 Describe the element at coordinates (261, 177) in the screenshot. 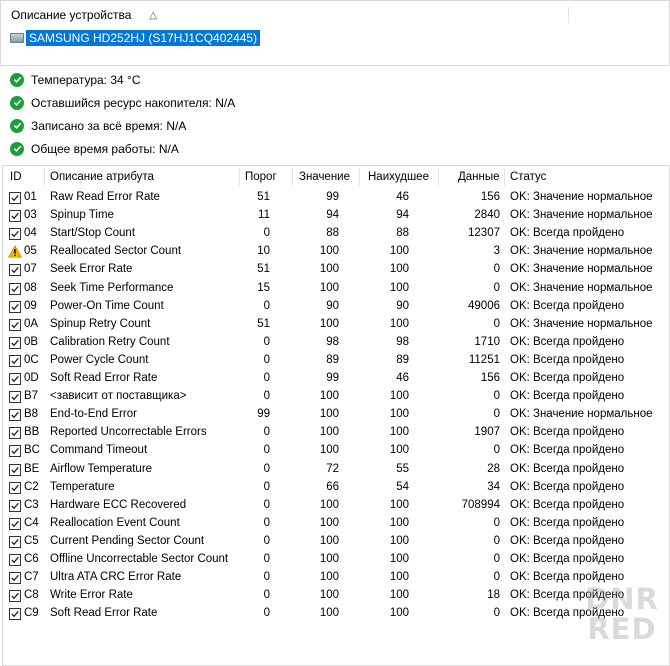

I see `header-threshold: Порог` at that location.